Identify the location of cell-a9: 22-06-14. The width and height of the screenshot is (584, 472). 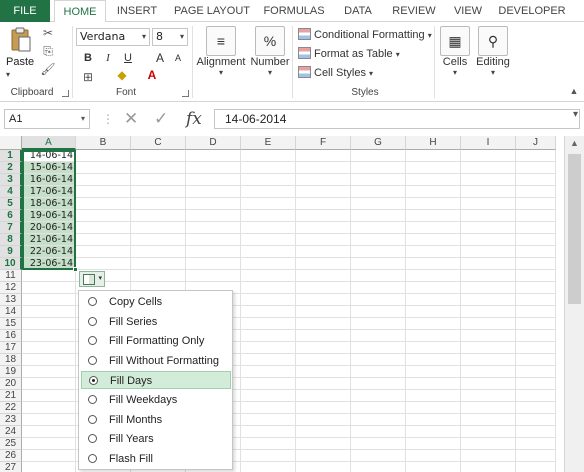
(49, 252).